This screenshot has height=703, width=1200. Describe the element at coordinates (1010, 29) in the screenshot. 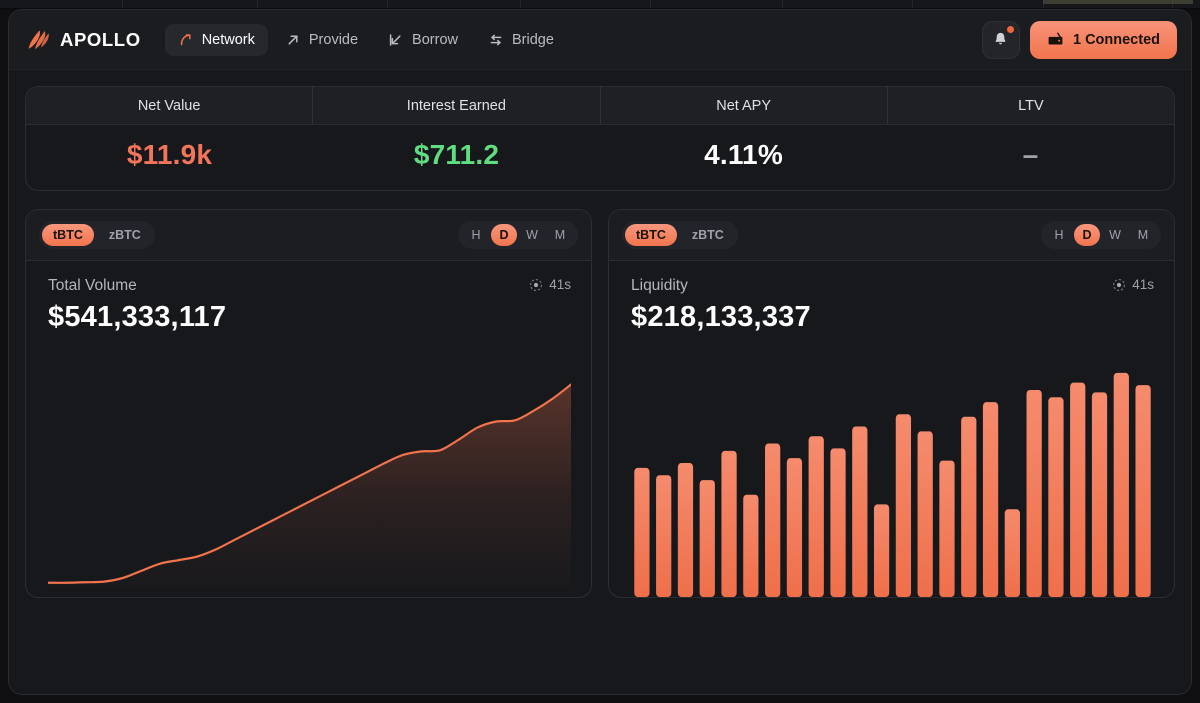

I see `notification-badge-dot` at that location.